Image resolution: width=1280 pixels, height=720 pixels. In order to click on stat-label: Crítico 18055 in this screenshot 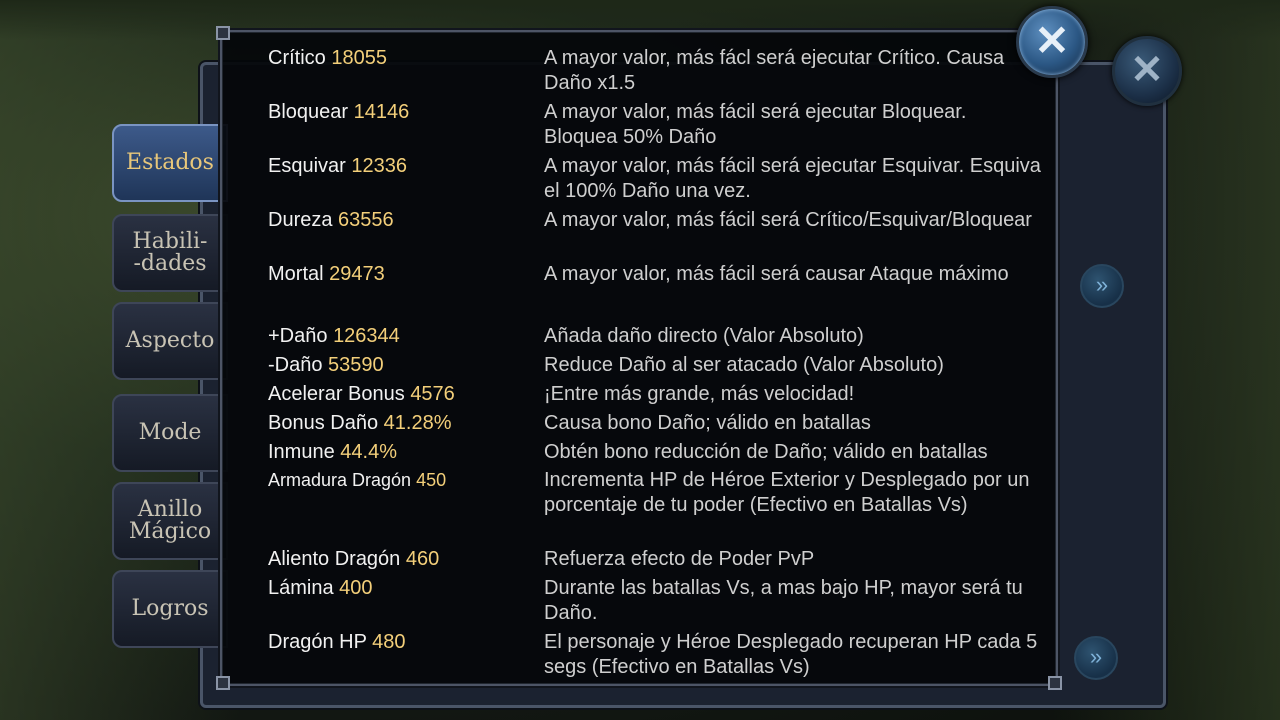, I will do `click(327, 58)`.